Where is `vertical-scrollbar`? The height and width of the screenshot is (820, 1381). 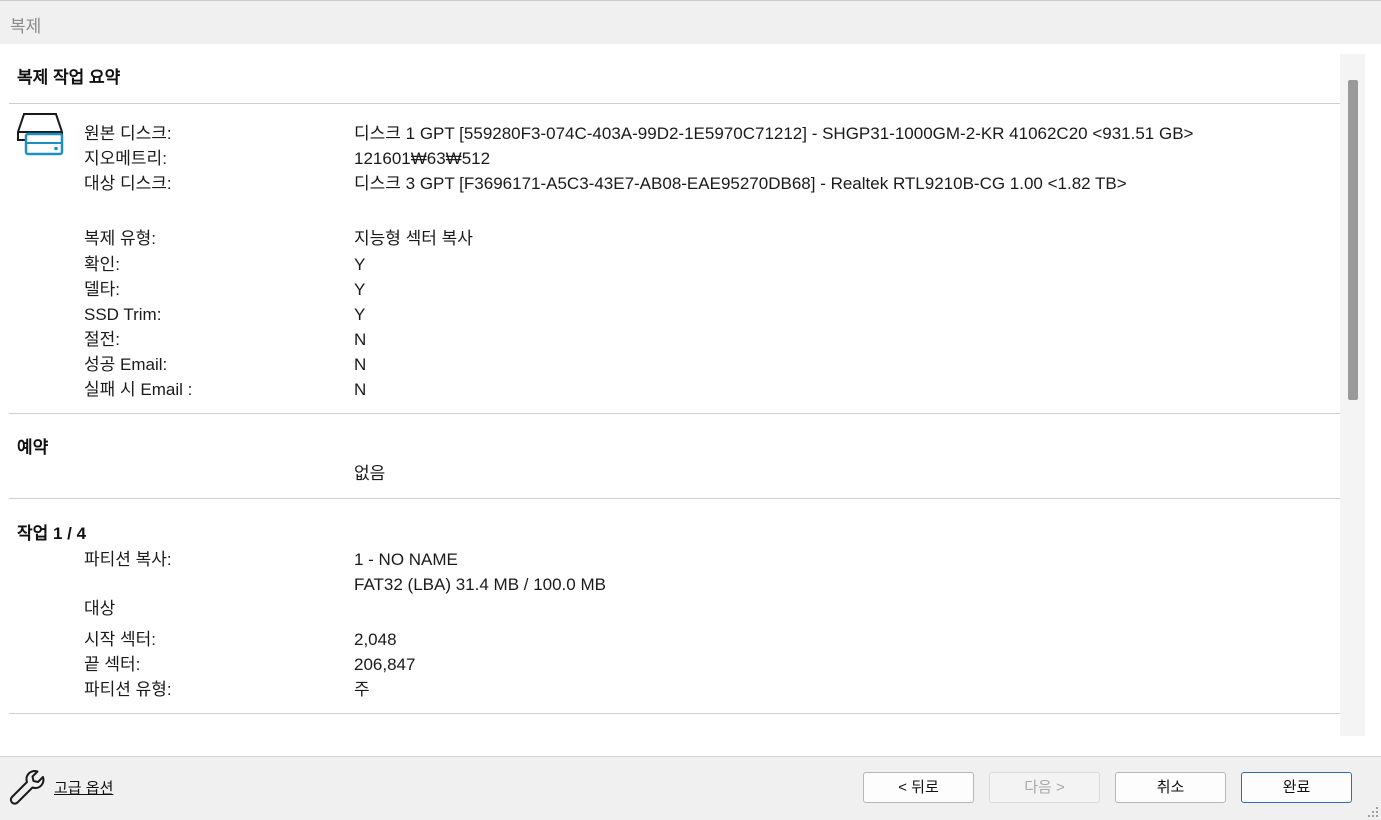 vertical-scrollbar is located at coordinates (1352, 395).